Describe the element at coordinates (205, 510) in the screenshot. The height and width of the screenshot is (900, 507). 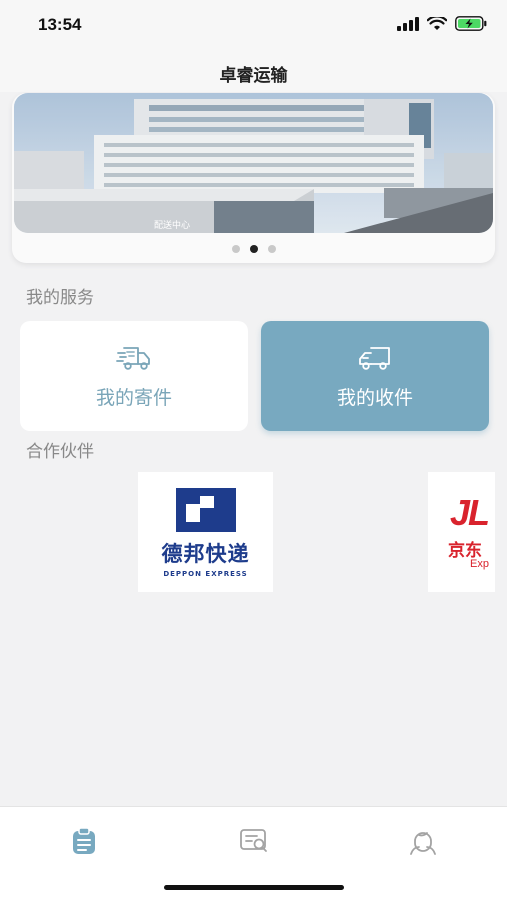
I see `deppon-mark-icon` at that location.